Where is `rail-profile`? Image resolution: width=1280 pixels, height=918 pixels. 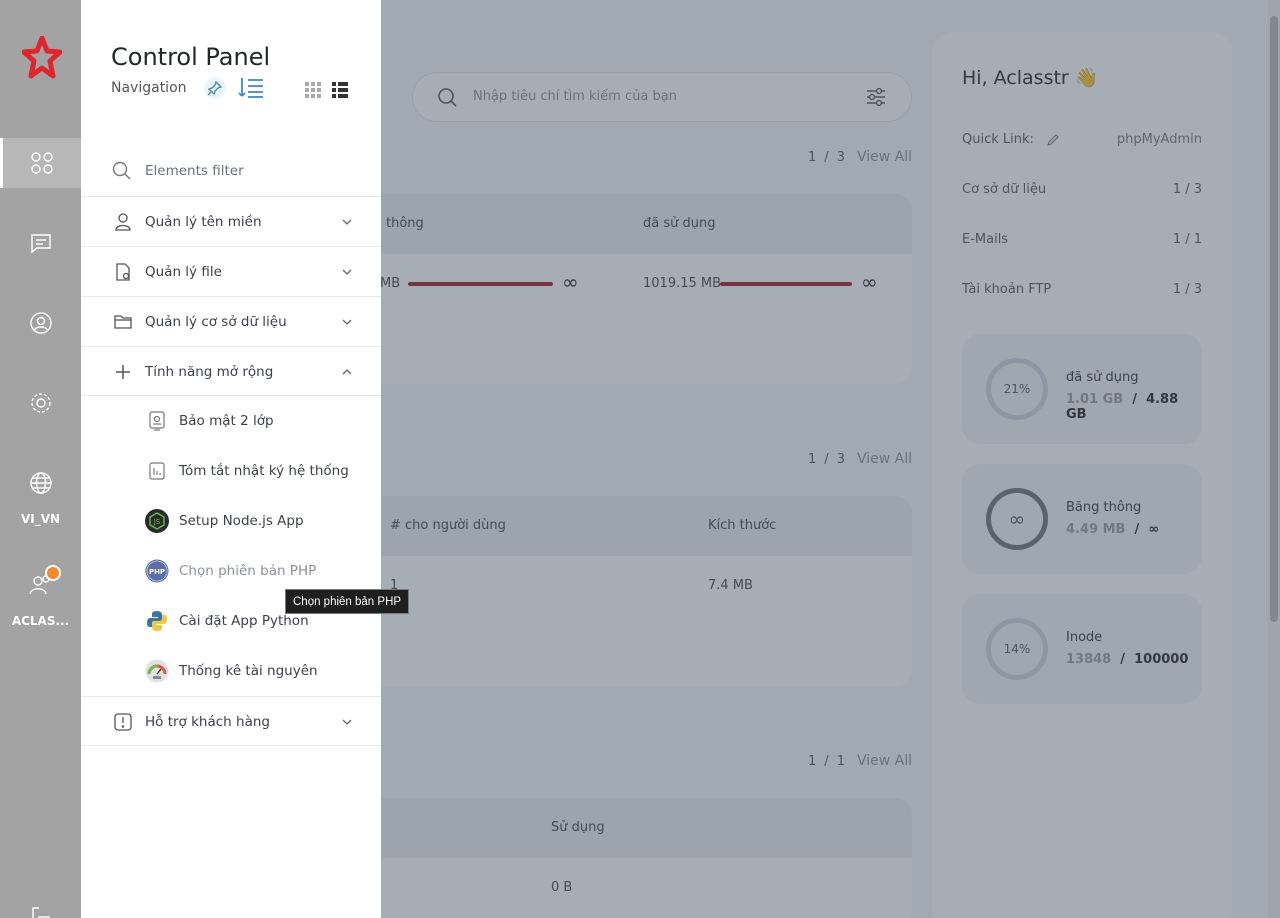 rail-profile is located at coordinates (40, 323).